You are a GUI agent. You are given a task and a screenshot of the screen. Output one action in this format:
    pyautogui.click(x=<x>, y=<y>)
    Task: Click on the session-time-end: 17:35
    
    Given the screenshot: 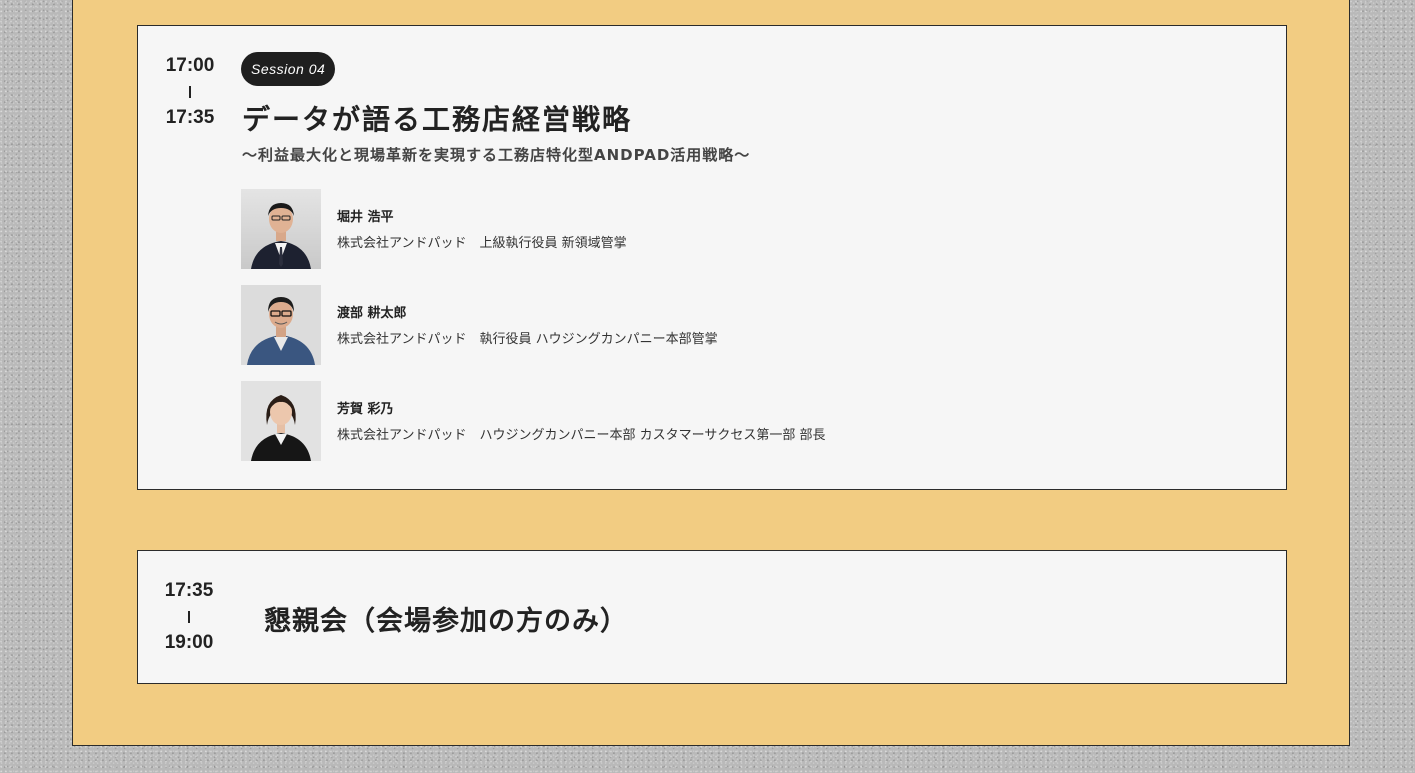 What is the action you would take?
    pyautogui.click(x=190, y=117)
    